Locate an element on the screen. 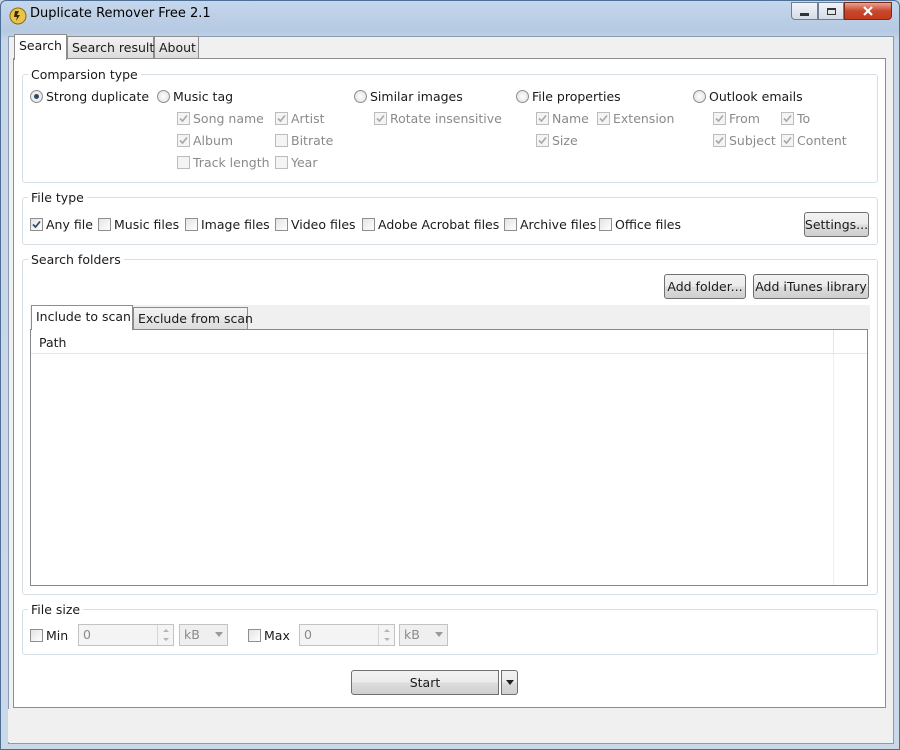 This screenshot has height=750, width=900. album-checkbox is located at coordinates (183, 140).